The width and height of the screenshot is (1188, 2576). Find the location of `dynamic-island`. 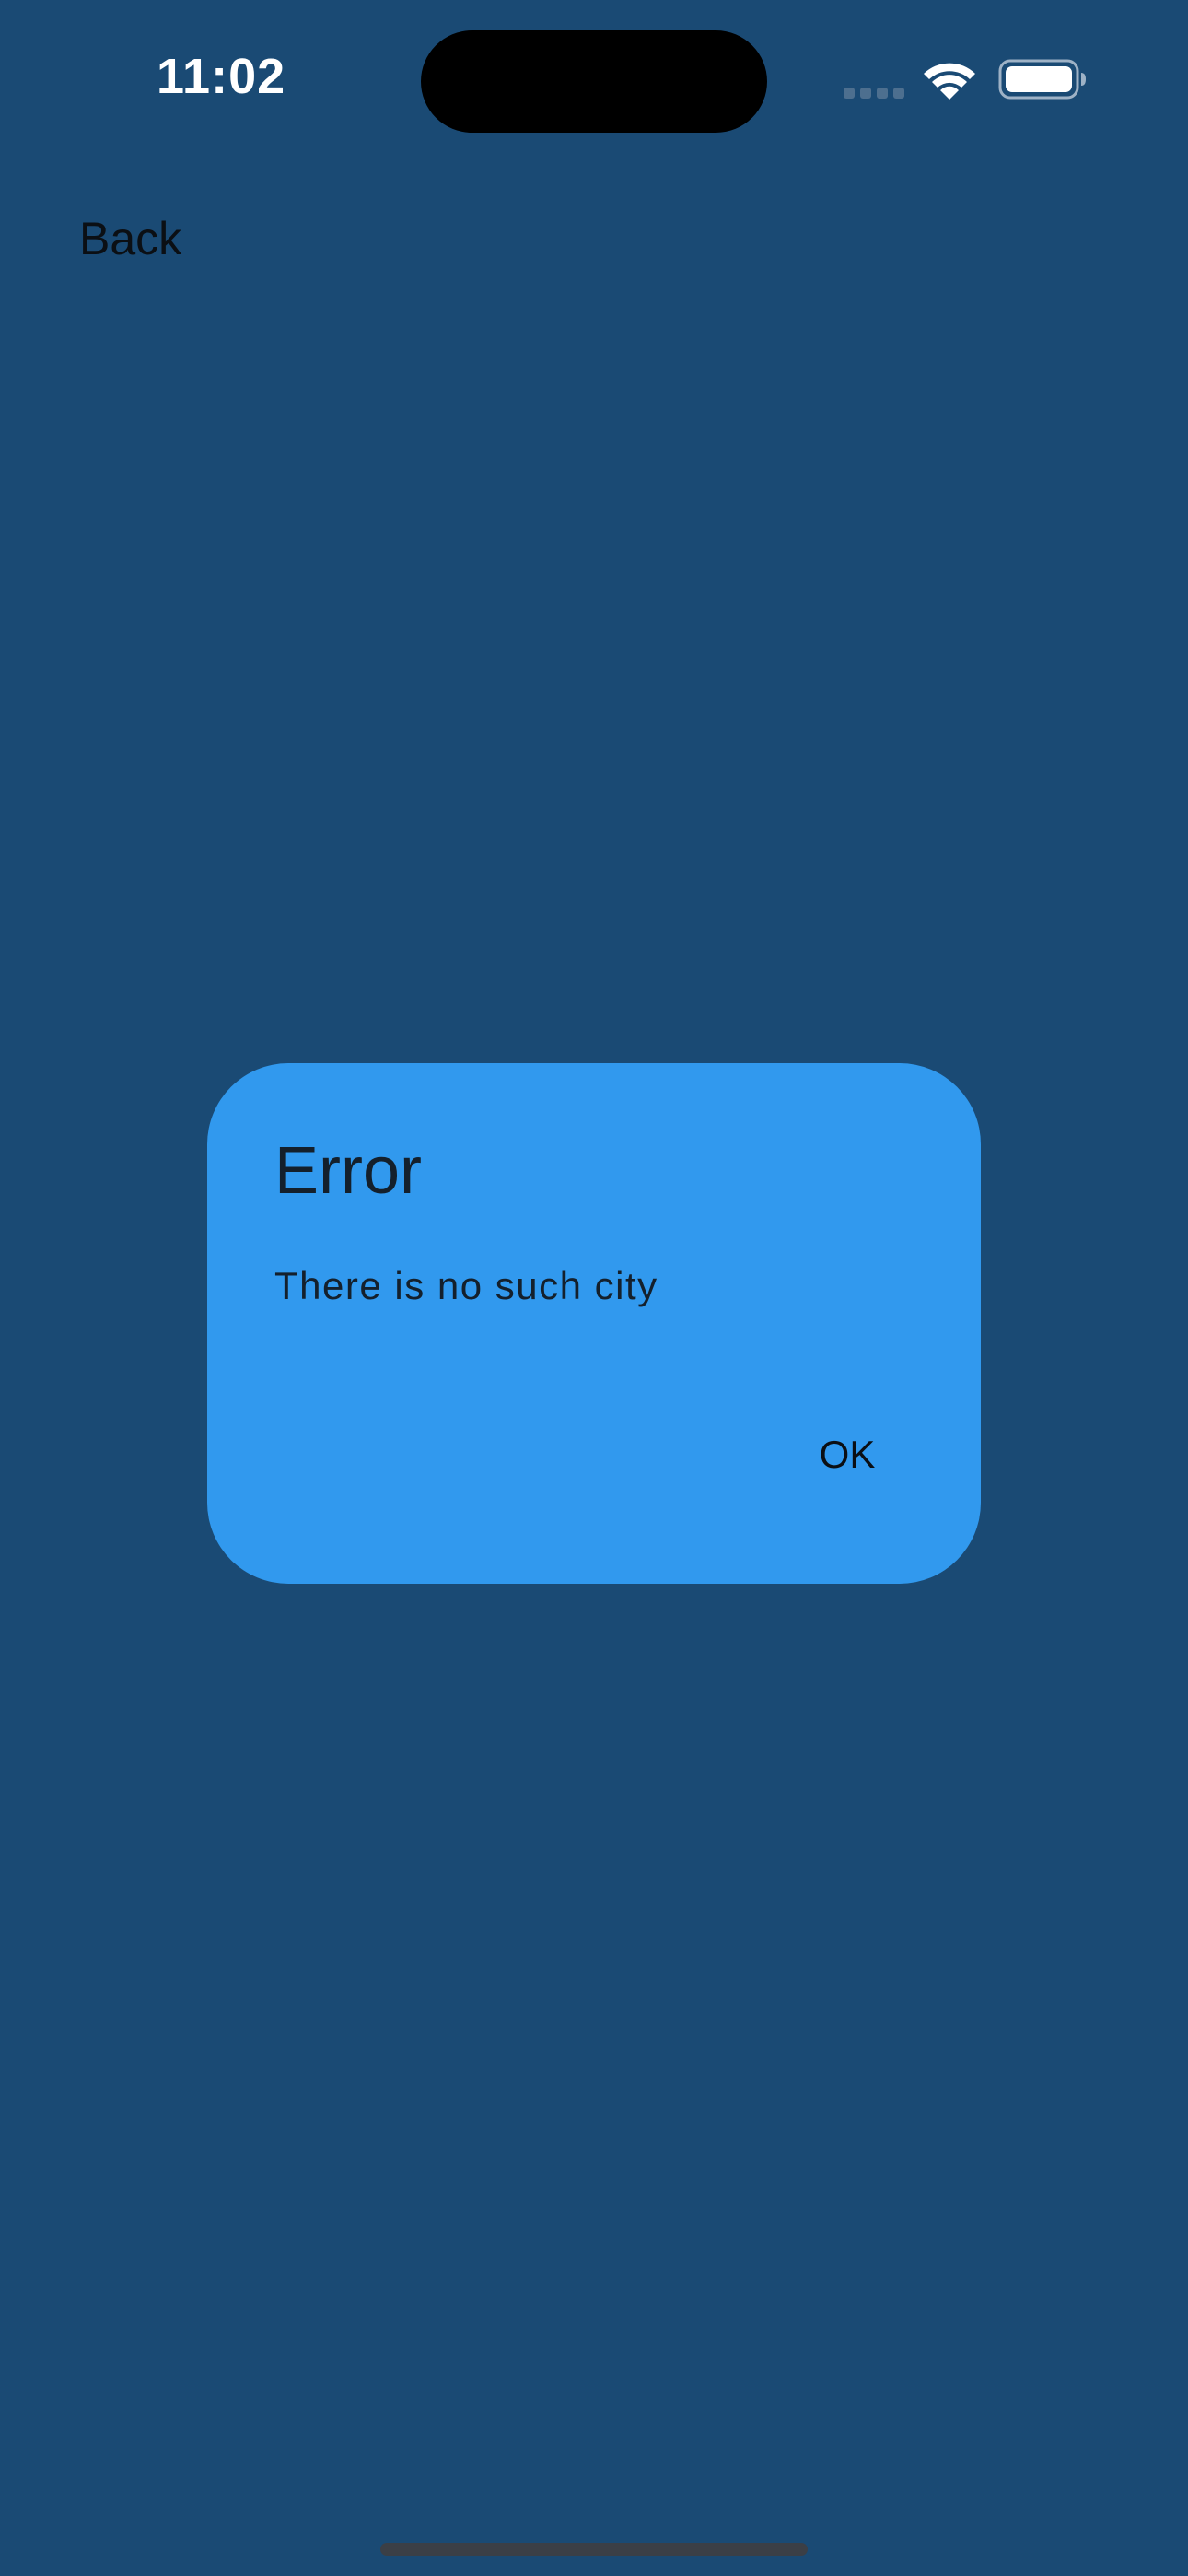

dynamic-island is located at coordinates (594, 81).